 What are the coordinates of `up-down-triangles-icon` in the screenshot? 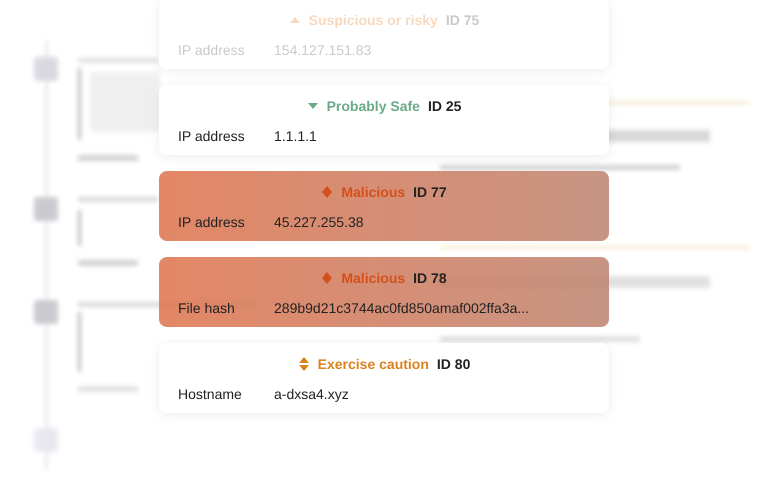 It's located at (304, 364).